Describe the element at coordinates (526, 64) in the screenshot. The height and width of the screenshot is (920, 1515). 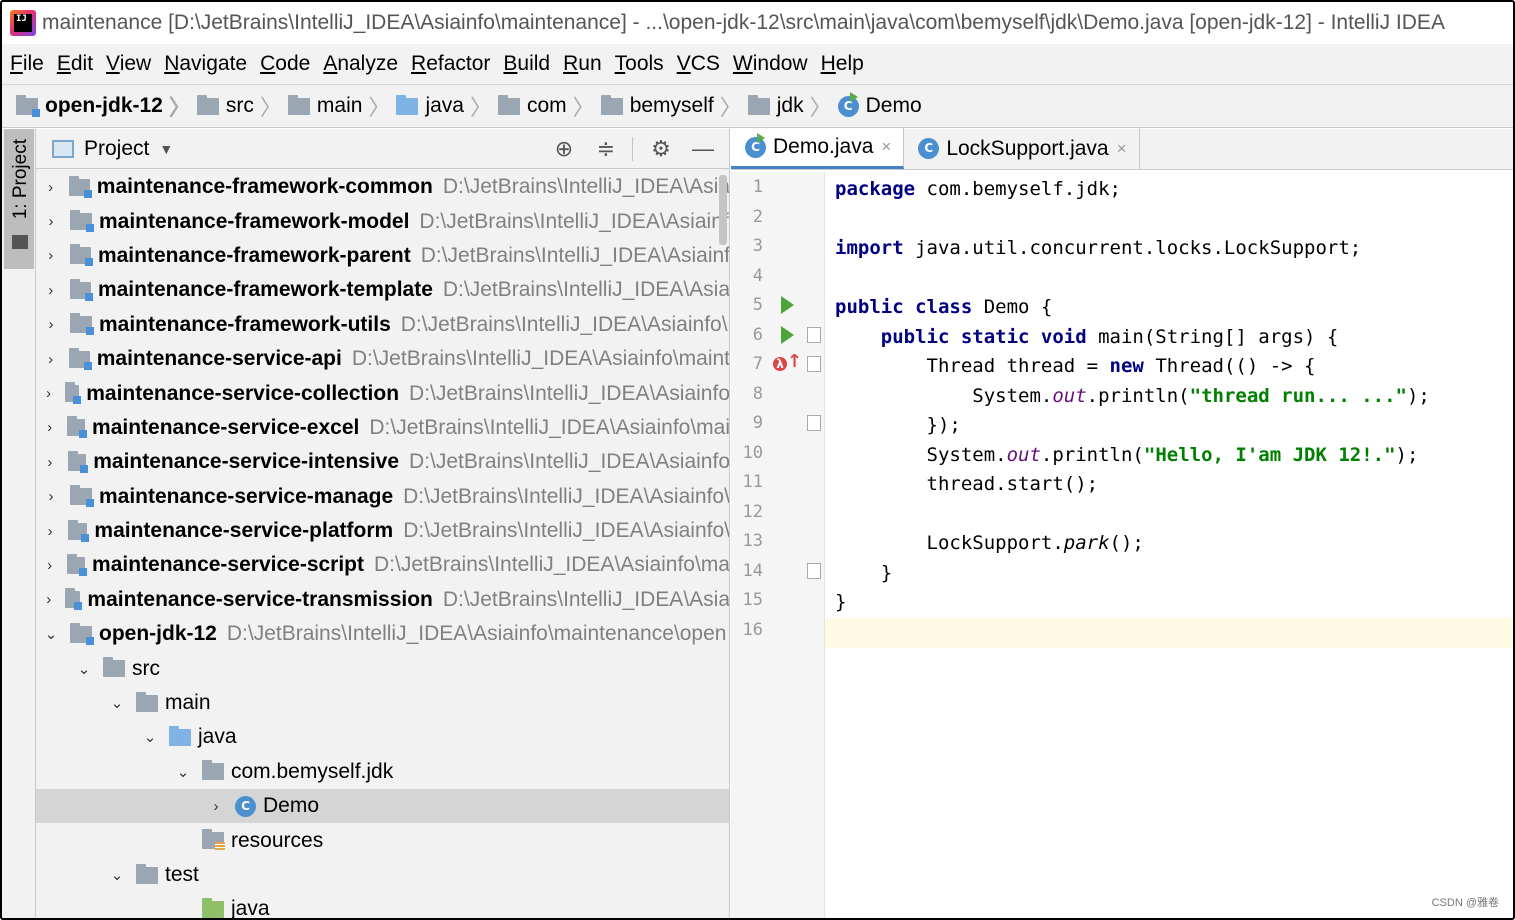
I see `menu-build: Build` at that location.